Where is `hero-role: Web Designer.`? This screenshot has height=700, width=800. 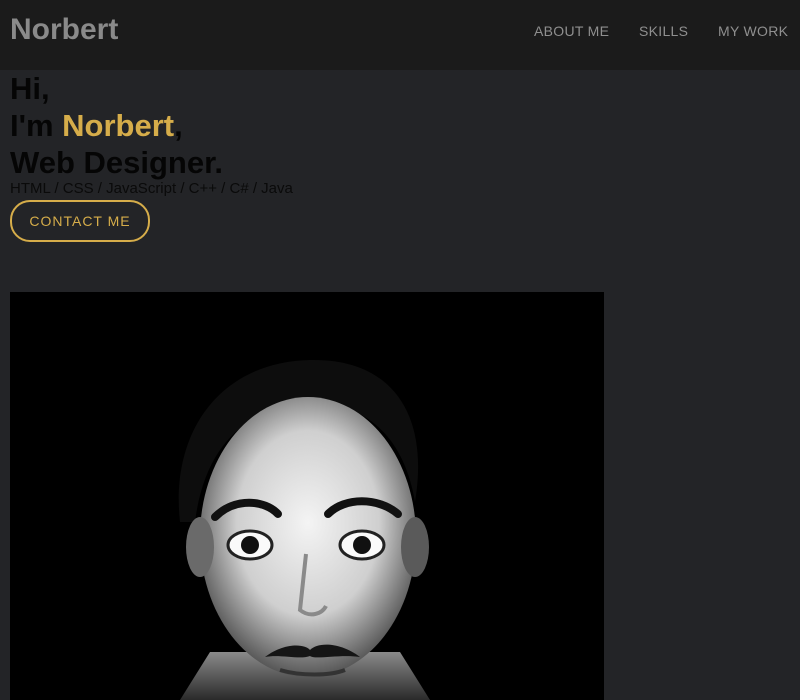
hero-role: Web Designer. is located at coordinates (117, 162).